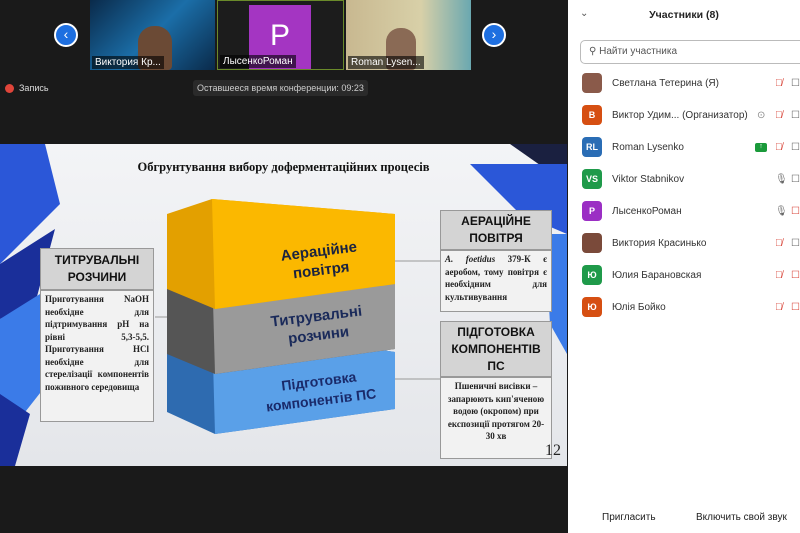 The height and width of the screenshot is (533, 800). What do you see at coordinates (34, 88) in the screenshot?
I see `recording-label: Запись` at bounding box center [34, 88].